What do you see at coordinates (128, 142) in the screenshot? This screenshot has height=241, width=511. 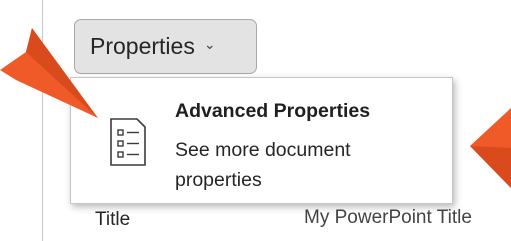 I see `property-list-icon` at bounding box center [128, 142].